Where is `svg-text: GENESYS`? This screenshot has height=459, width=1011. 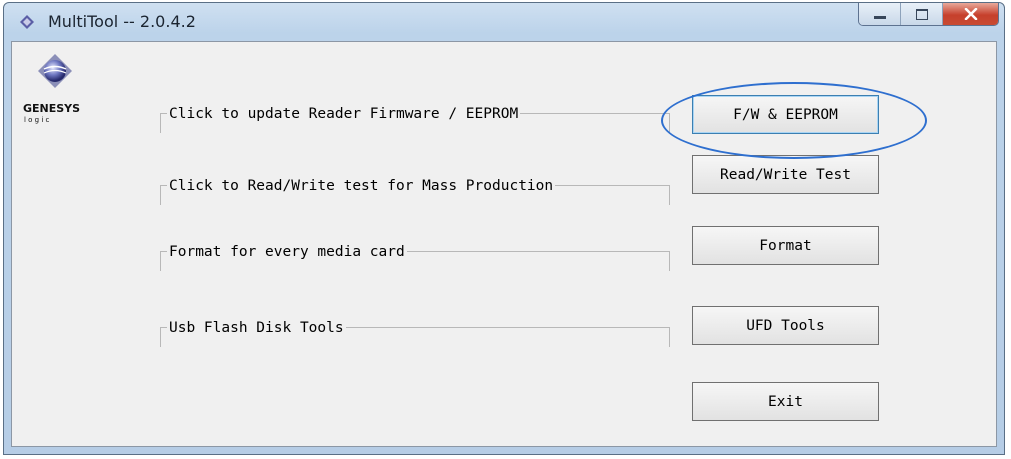 svg-text: GENESYS is located at coordinates (51, 108).